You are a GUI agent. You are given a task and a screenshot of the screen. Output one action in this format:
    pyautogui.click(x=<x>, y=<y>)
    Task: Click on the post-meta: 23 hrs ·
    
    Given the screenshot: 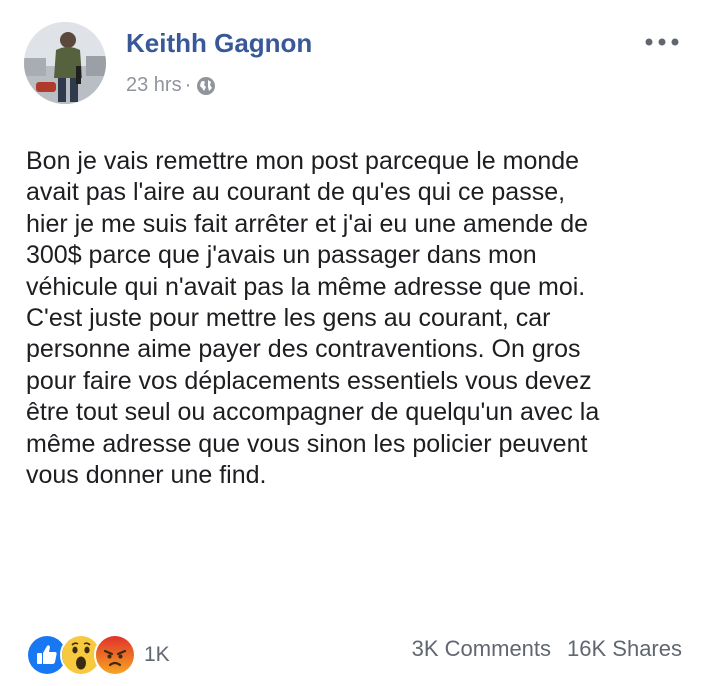 What is the action you would take?
    pyautogui.click(x=171, y=85)
    